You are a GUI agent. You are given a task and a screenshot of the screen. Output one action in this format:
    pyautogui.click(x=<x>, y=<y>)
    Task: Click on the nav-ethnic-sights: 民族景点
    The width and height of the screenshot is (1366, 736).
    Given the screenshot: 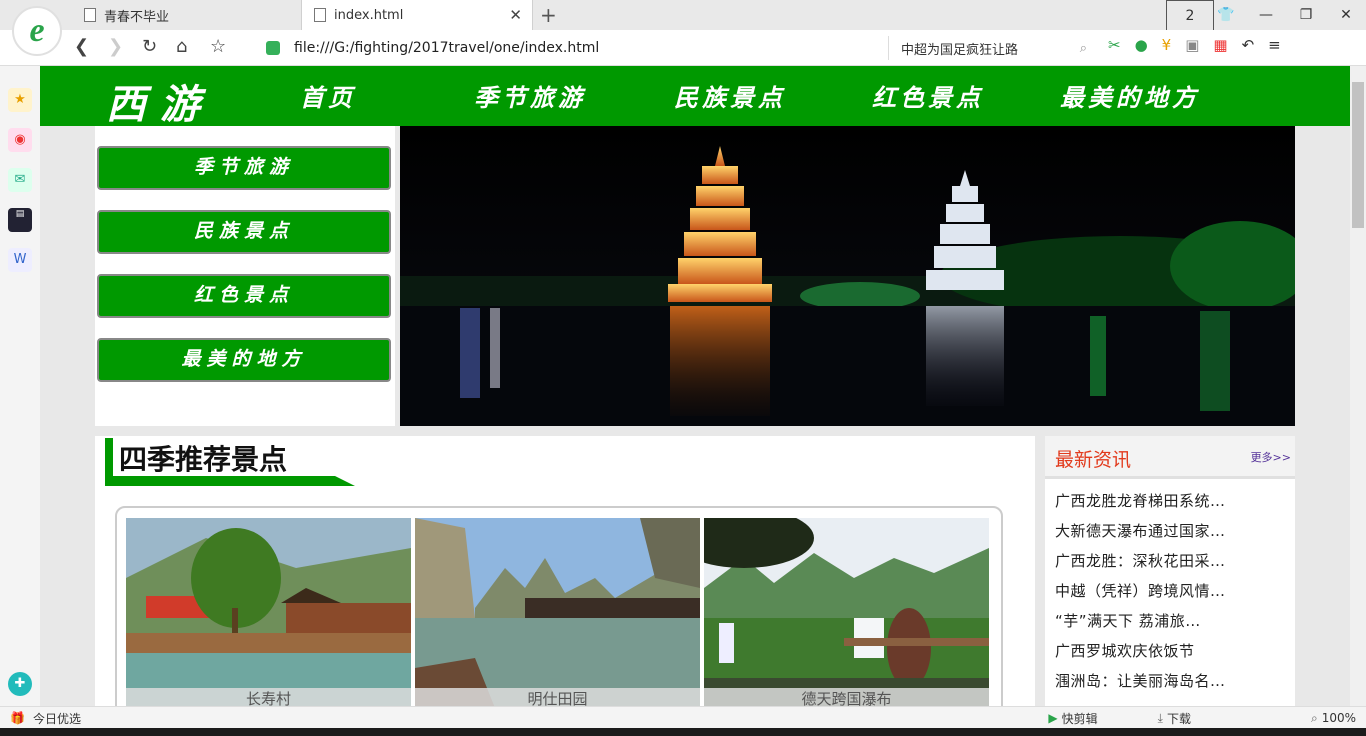 What is the action you would take?
    pyautogui.click(x=730, y=95)
    